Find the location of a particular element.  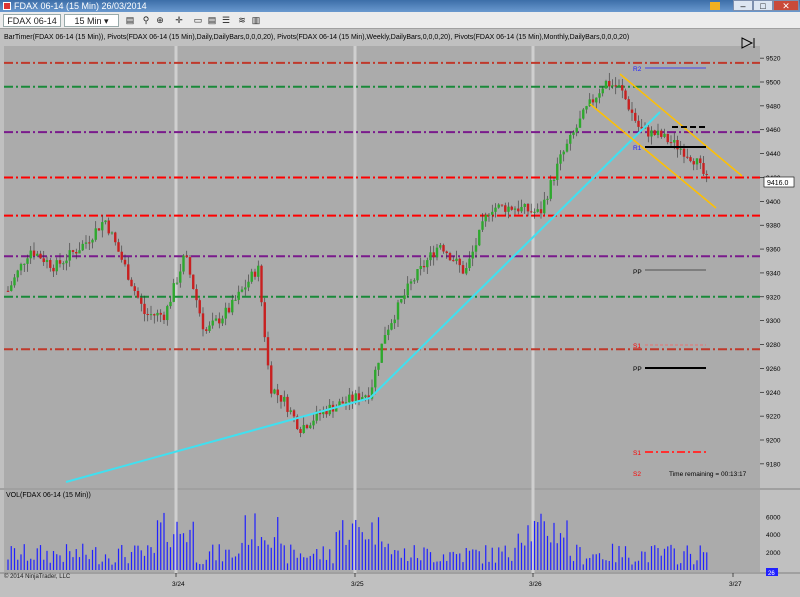

magnifier-icon: ⚲ is located at coordinates (146, 20).